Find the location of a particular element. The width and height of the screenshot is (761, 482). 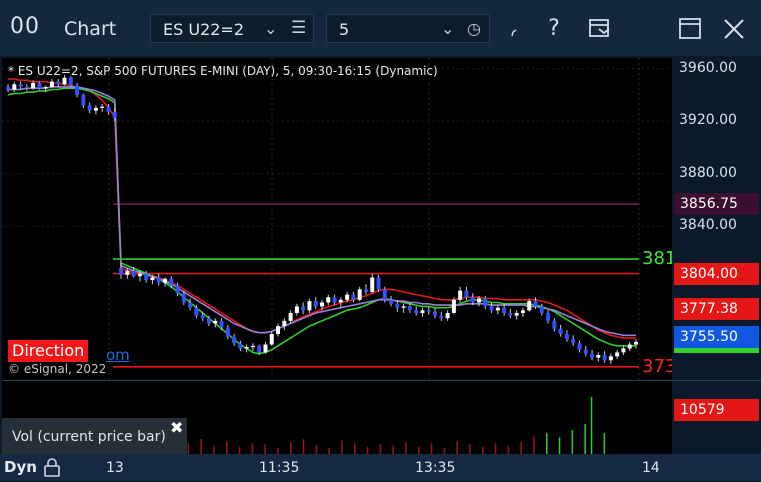

time-tick: 14 is located at coordinates (651, 468).